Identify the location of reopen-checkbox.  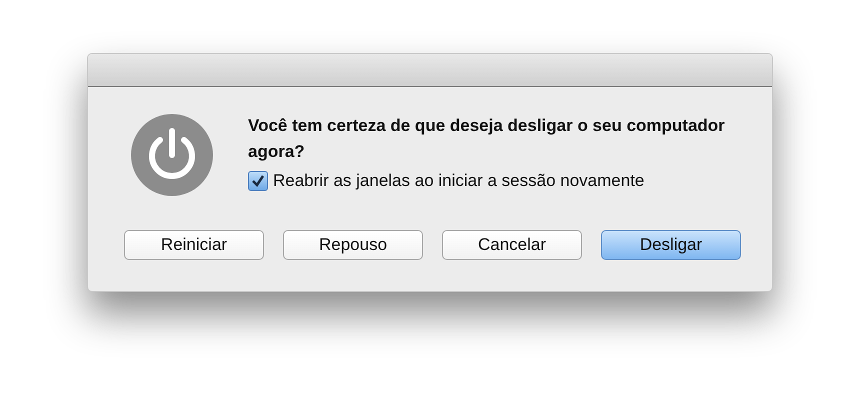
(258, 180).